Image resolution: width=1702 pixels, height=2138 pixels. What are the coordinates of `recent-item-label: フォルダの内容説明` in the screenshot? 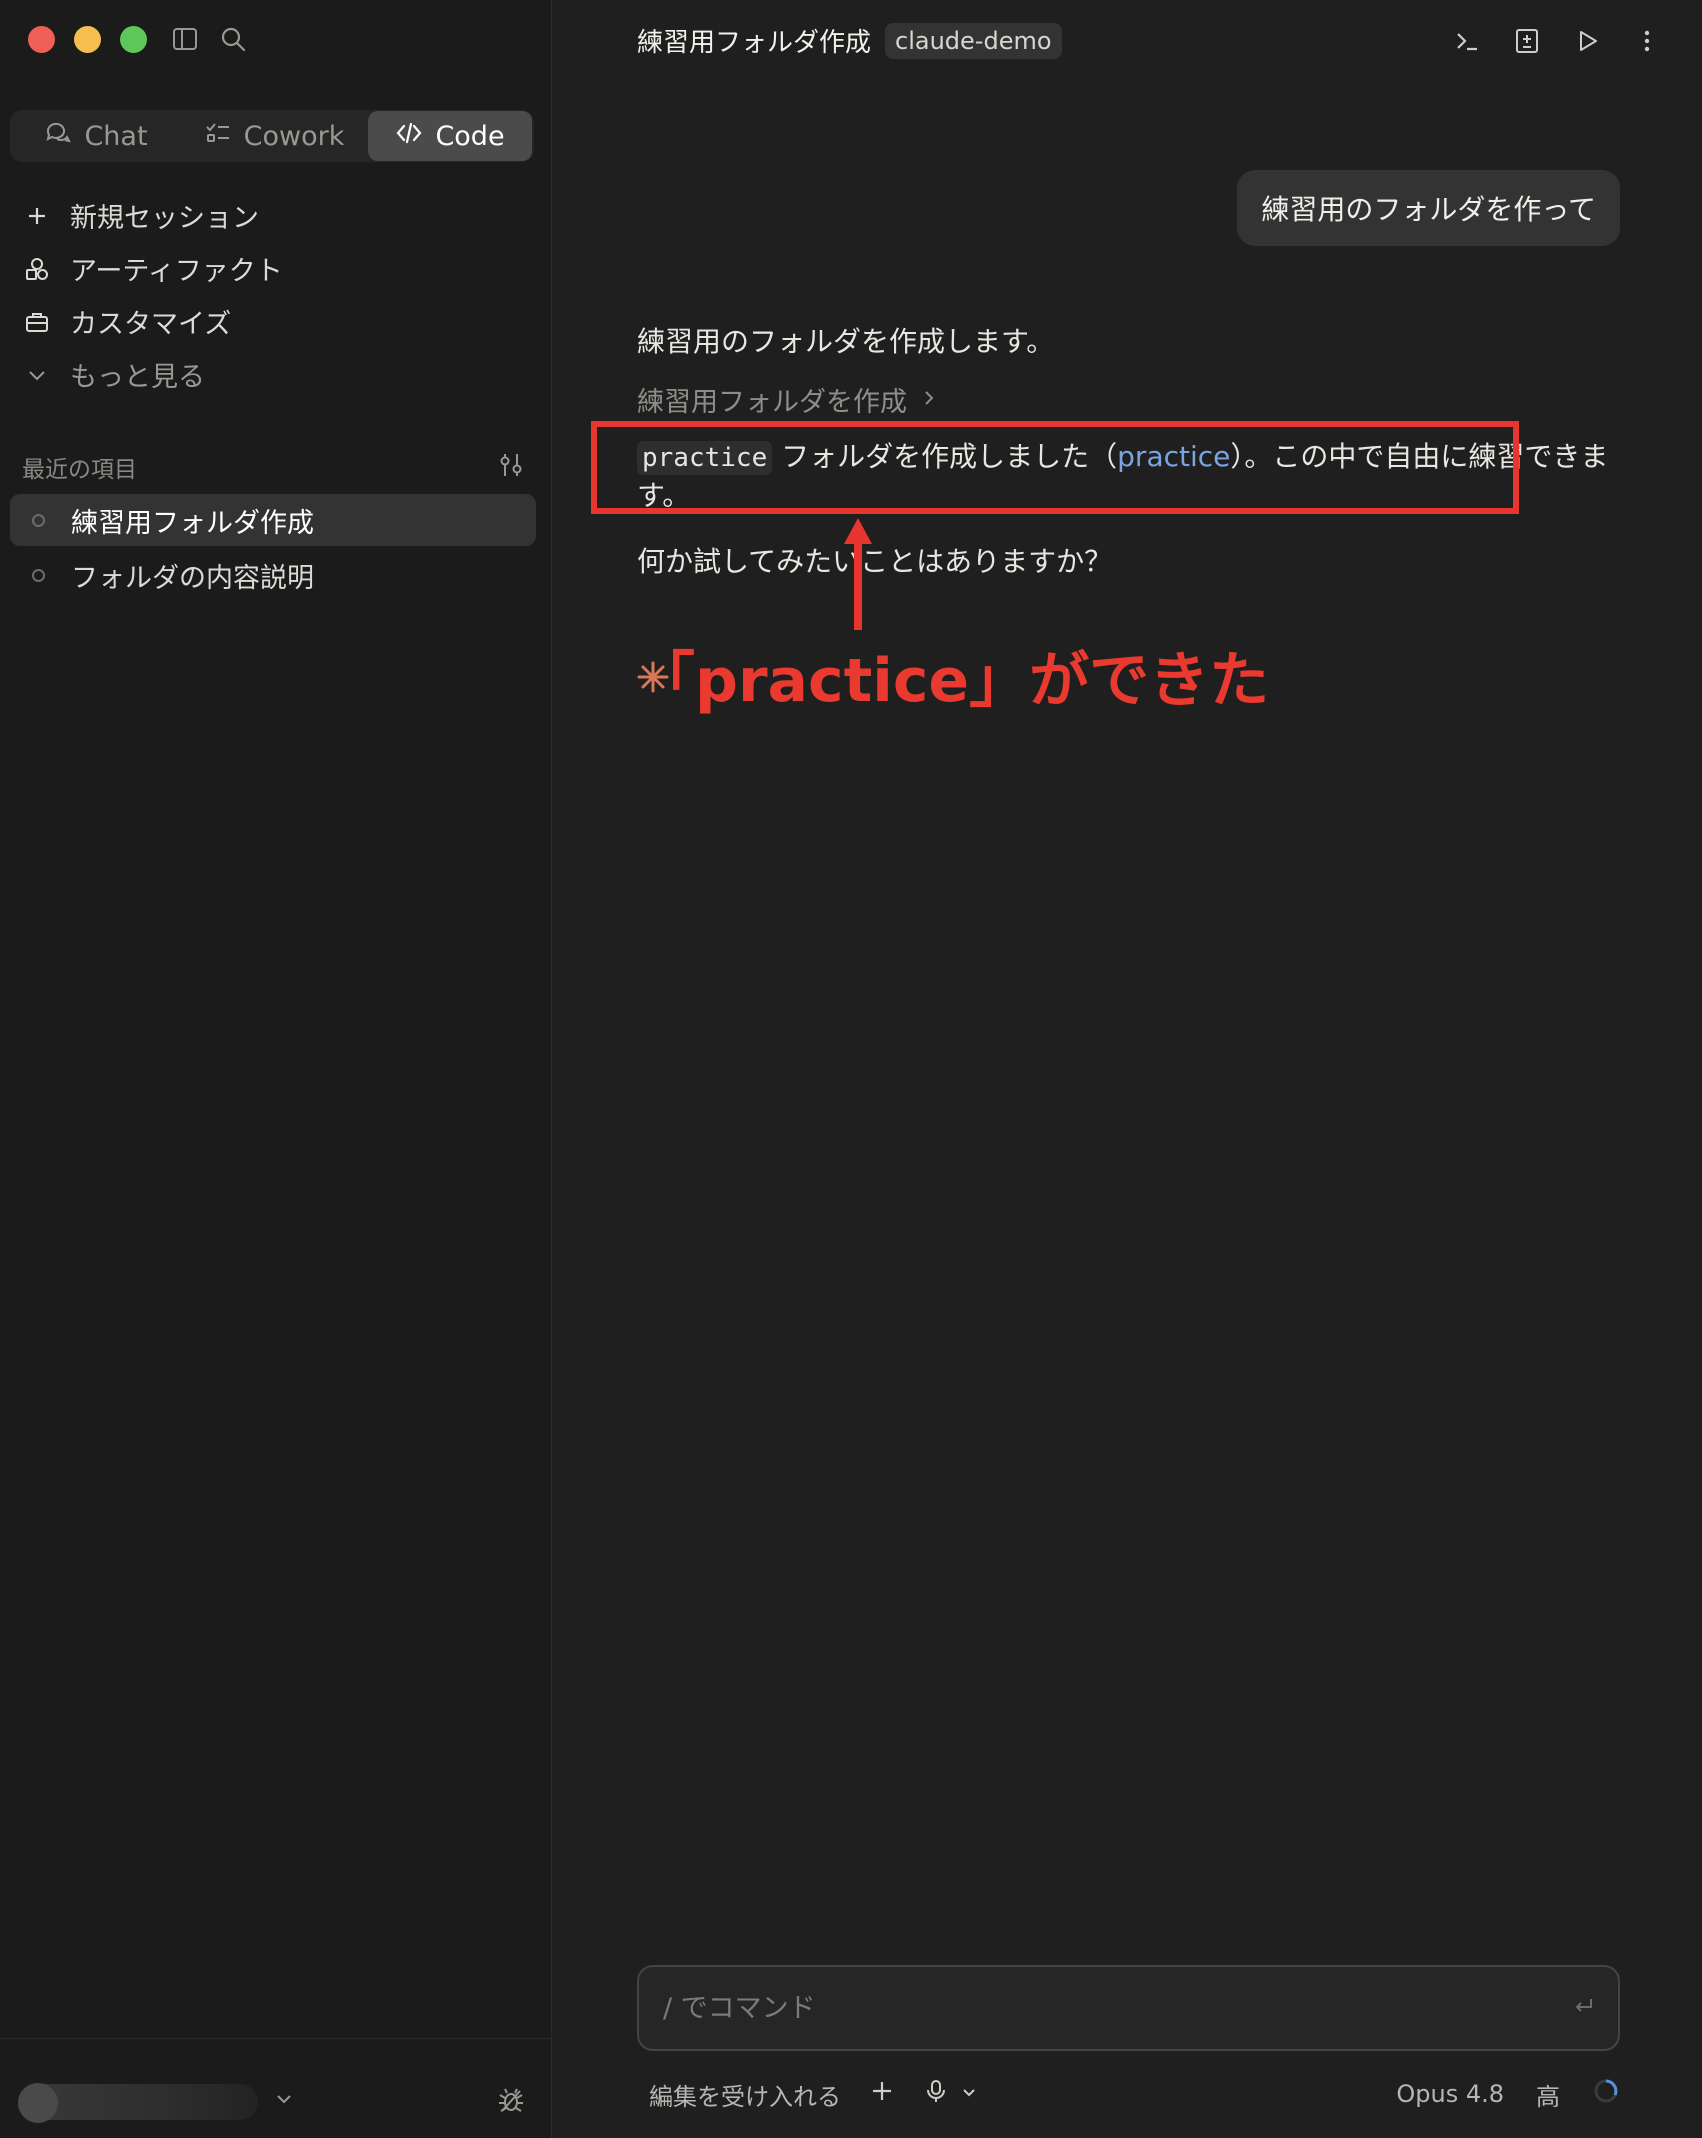 It's located at (192, 578).